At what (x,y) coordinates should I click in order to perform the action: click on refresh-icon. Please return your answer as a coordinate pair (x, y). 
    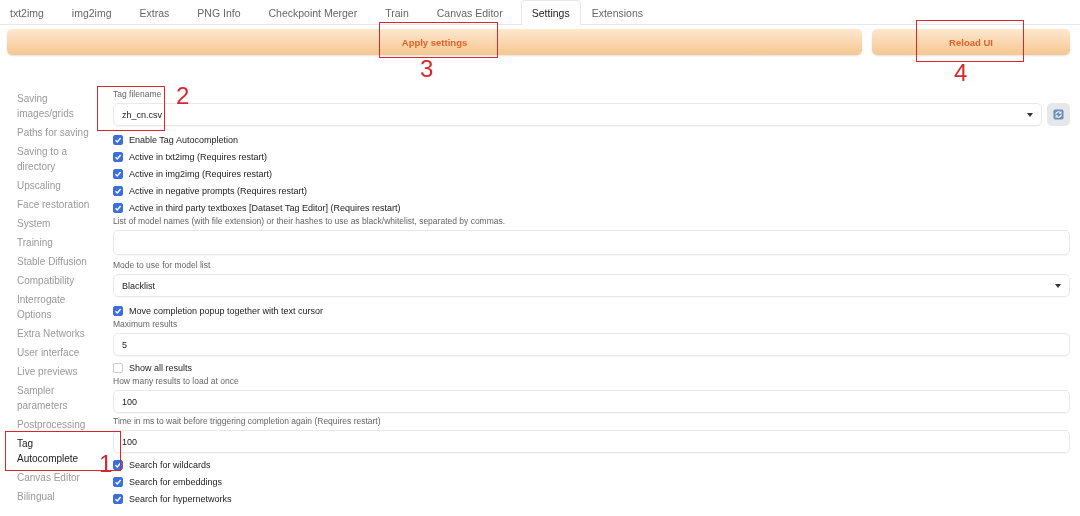
    Looking at the image, I should click on (1058, 114).